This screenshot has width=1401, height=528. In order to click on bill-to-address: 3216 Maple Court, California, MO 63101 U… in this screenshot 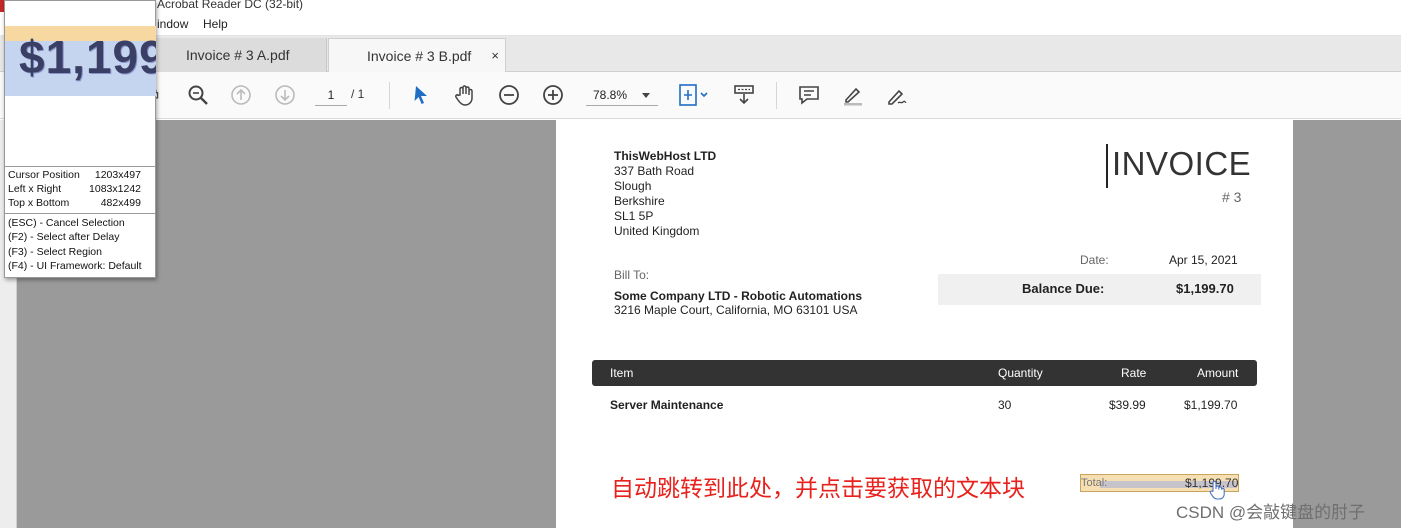, I will do `click(736, 310)`.